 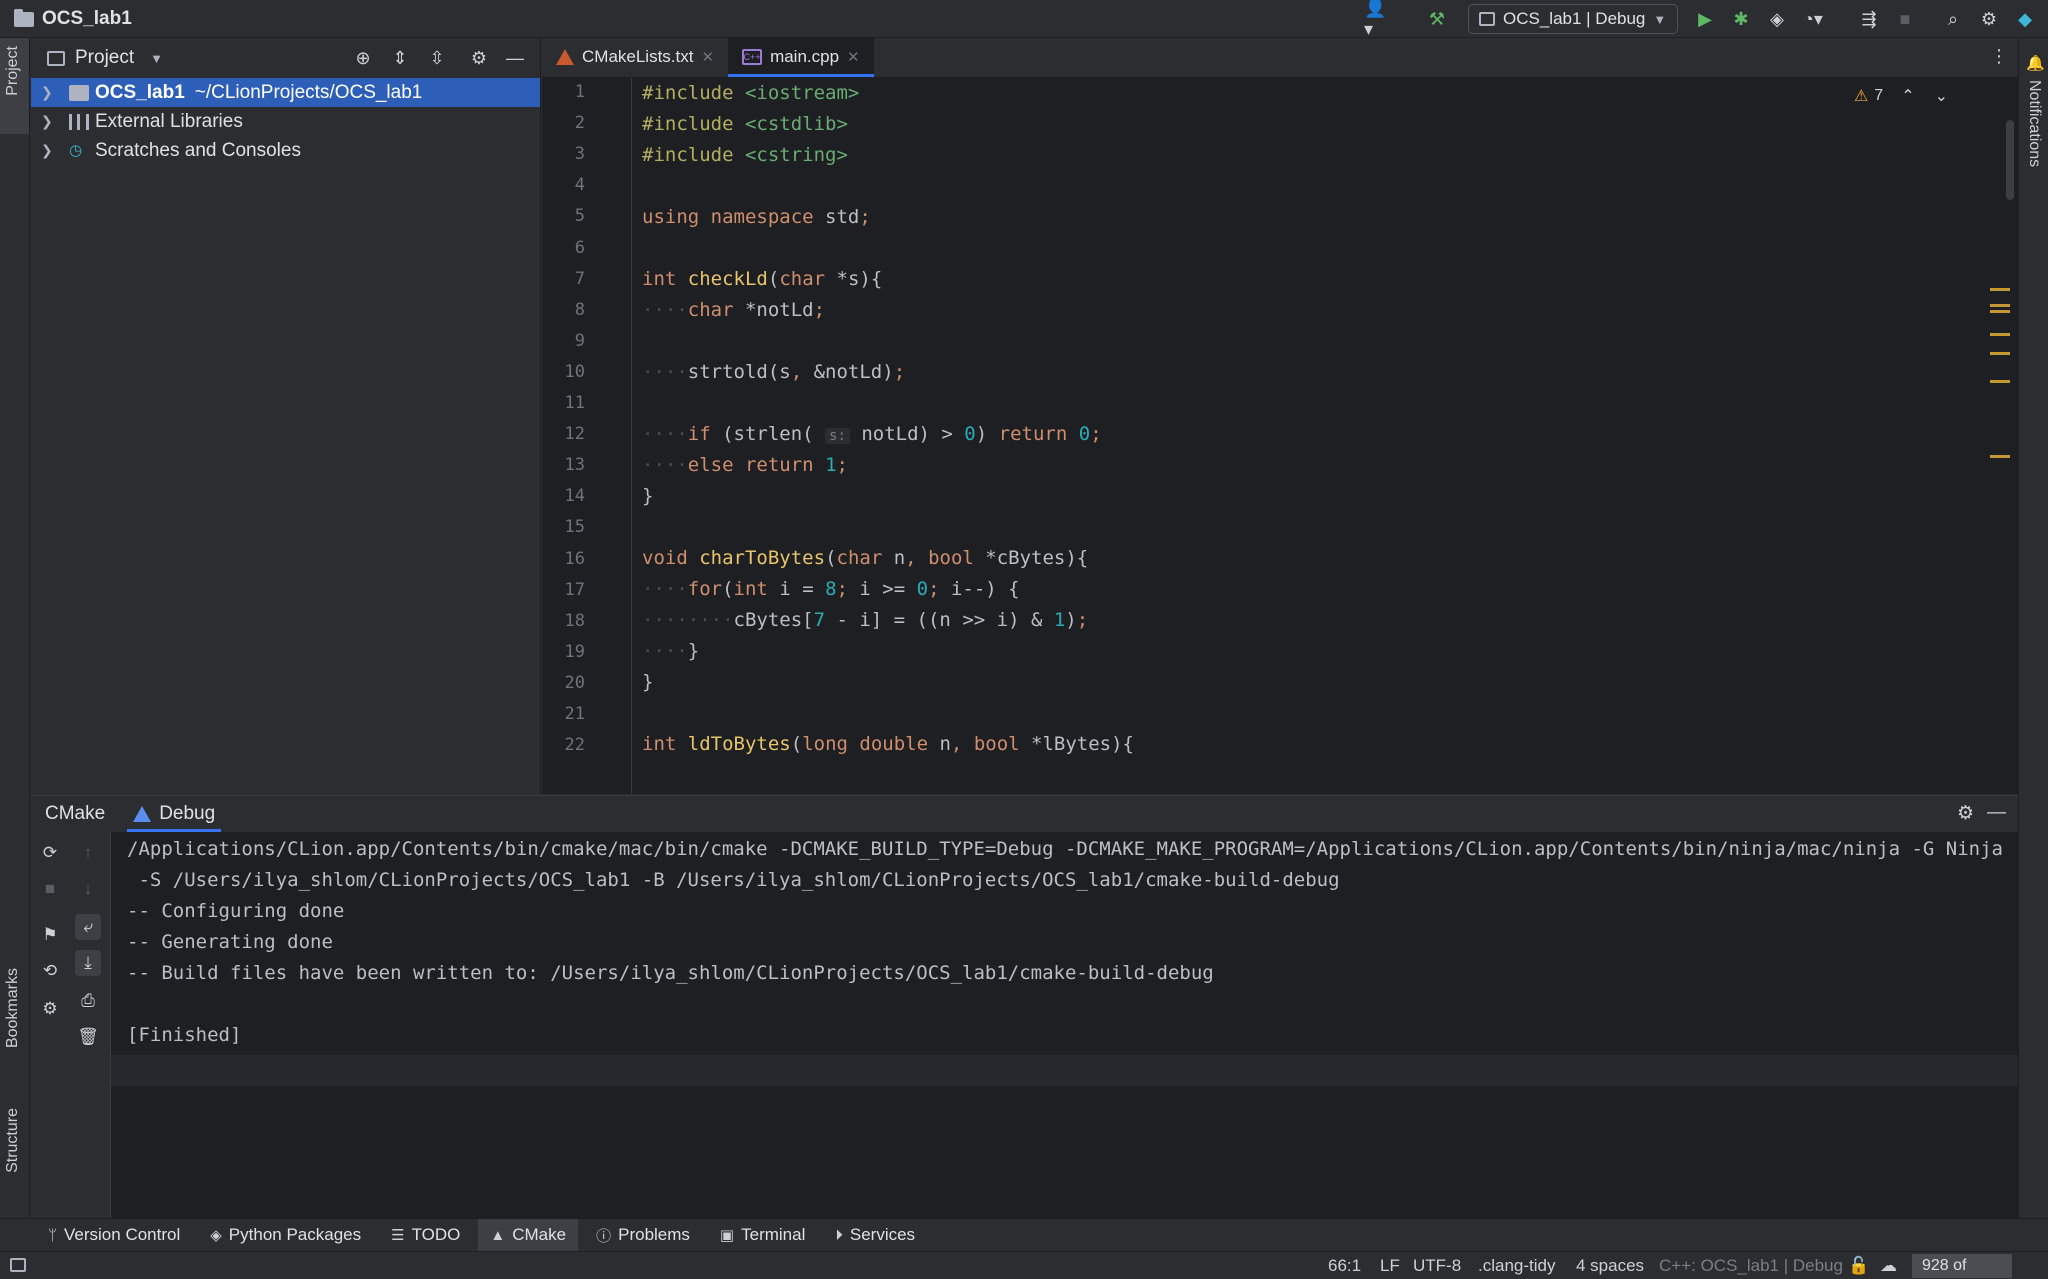 What do you see at coordinates (1610, 1266) in the screenshot?
I see `indent-widget: 4 spaces` at bounding box center [1610, 1266].